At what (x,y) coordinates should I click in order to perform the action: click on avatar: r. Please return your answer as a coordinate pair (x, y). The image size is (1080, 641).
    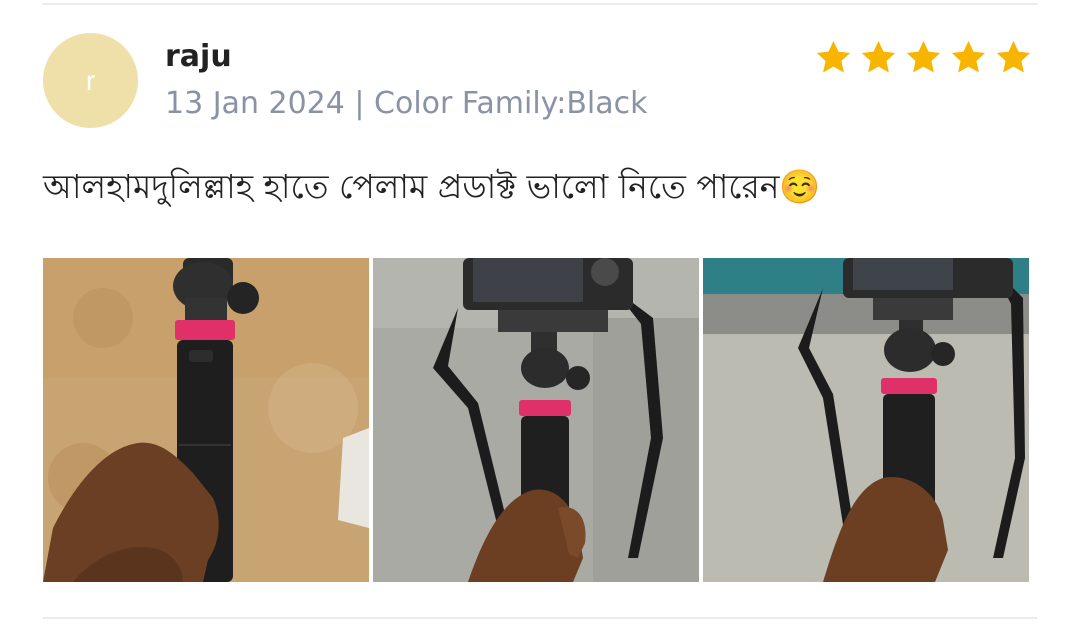
    Looking at the image, I should click on (90, 80).